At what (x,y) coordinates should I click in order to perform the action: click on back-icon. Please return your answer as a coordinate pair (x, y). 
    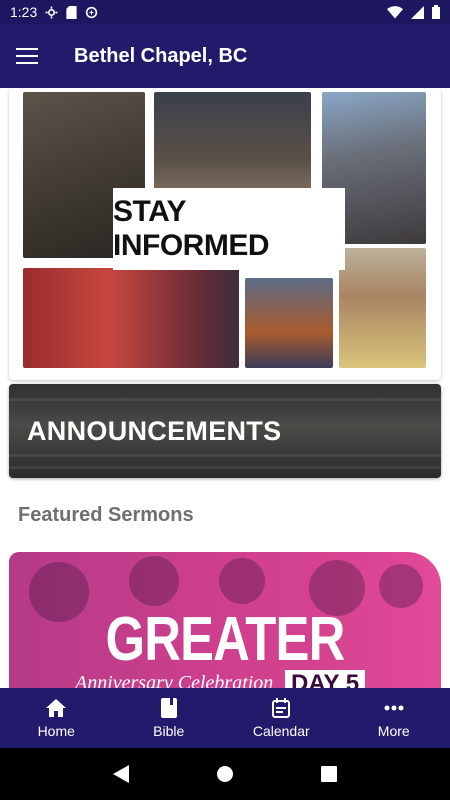
    Looking at the image, I should click on (121, 774).